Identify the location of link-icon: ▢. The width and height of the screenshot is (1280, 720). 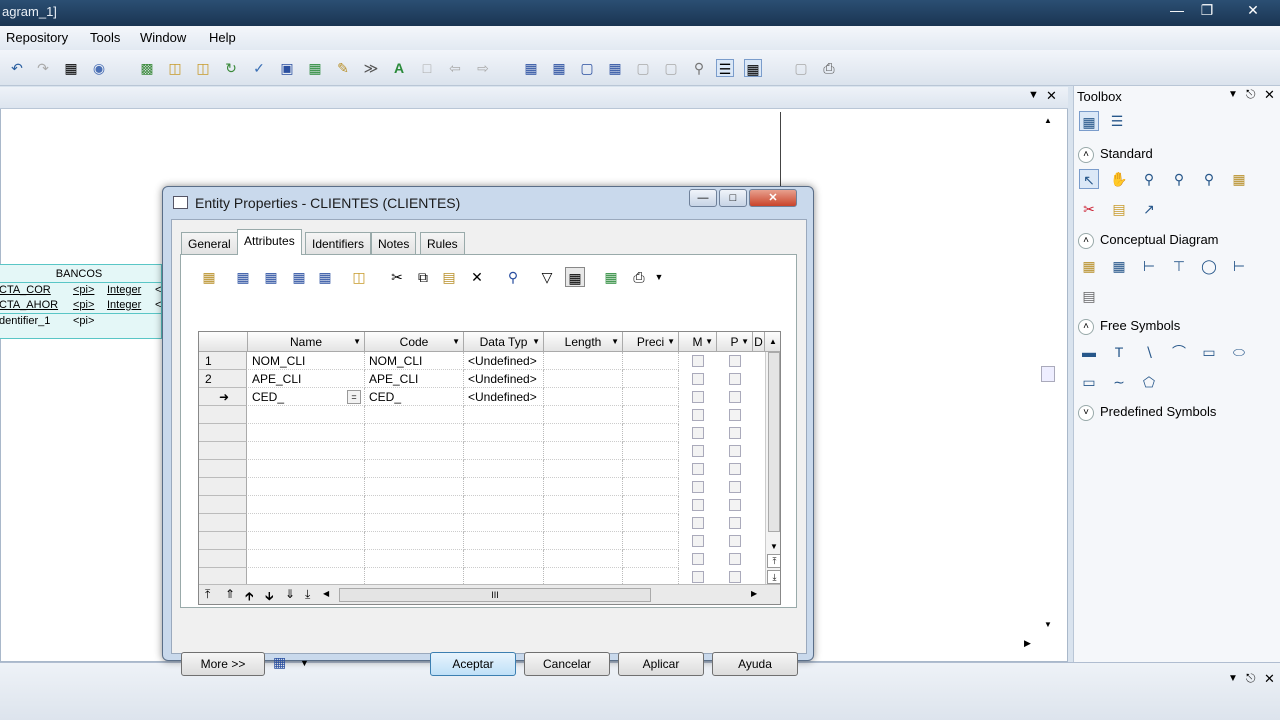
(671, 68).